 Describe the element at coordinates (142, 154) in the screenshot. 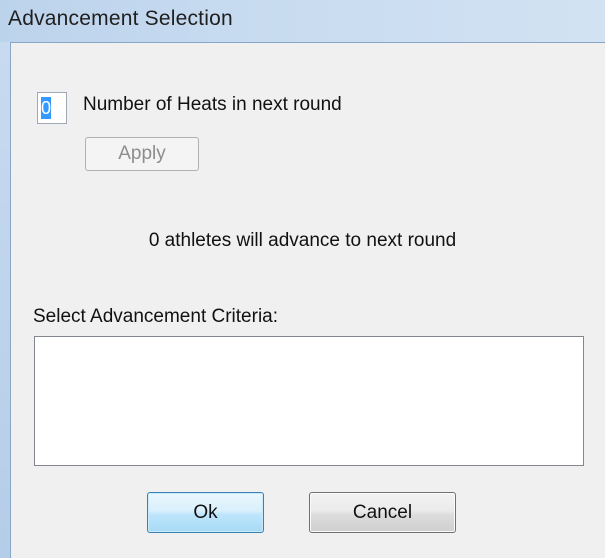

I see `apply-button: Apply` at that location.